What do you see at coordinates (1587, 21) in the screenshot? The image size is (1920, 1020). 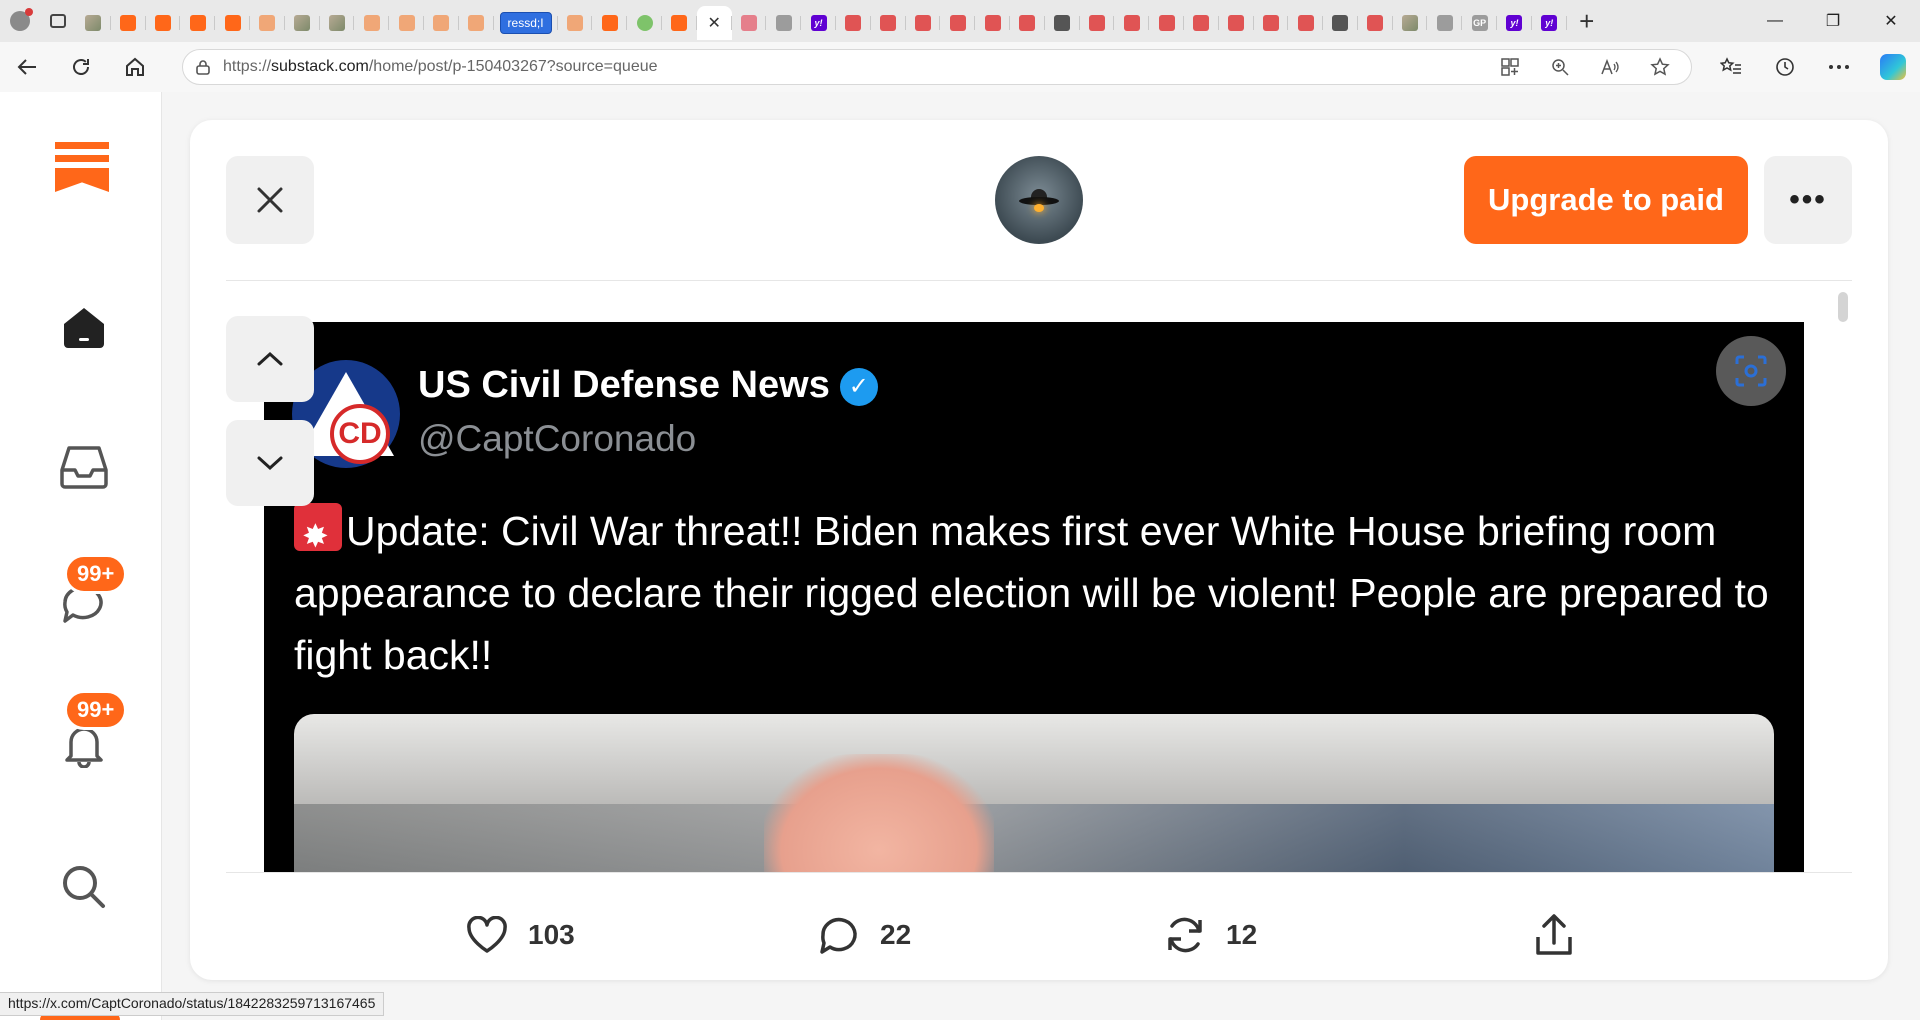 I see `new-tab-button: +` at bounding box center [1587, 21].